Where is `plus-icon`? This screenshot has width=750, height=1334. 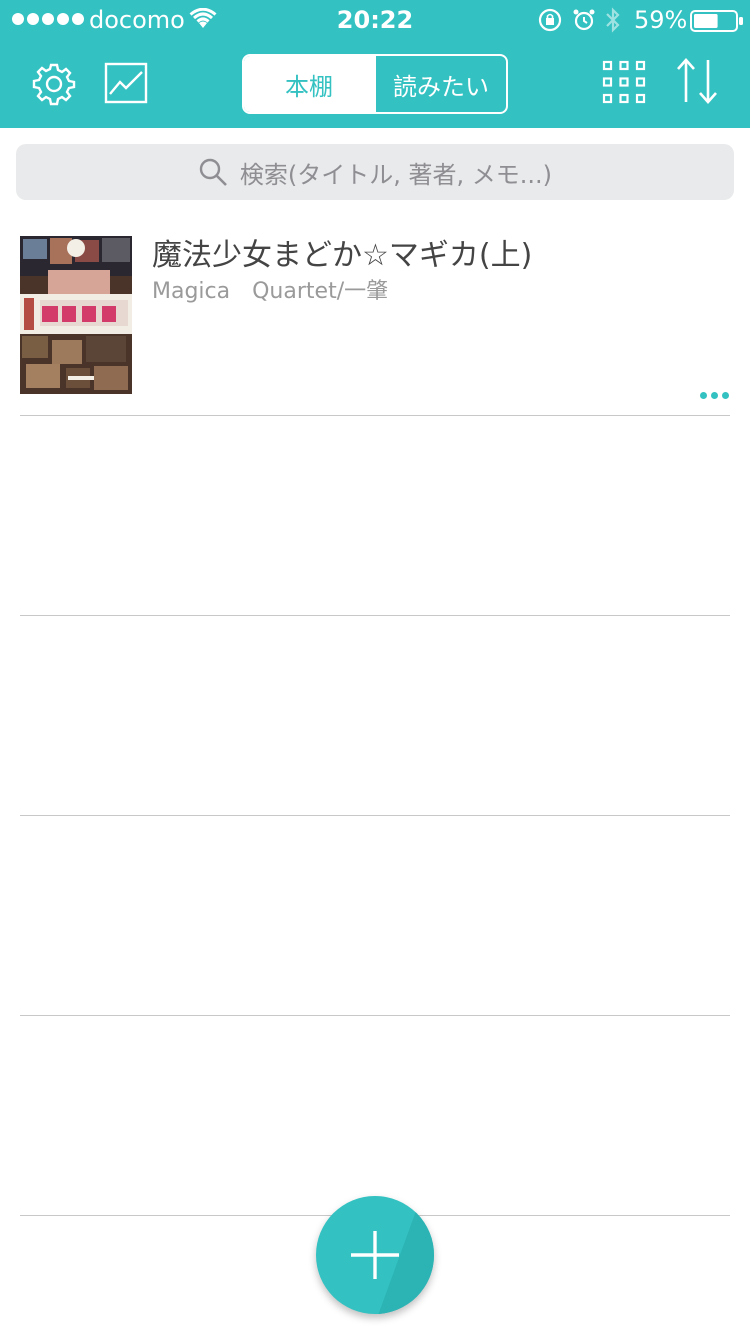
plus-icon is located at coordinates (375, 1255).